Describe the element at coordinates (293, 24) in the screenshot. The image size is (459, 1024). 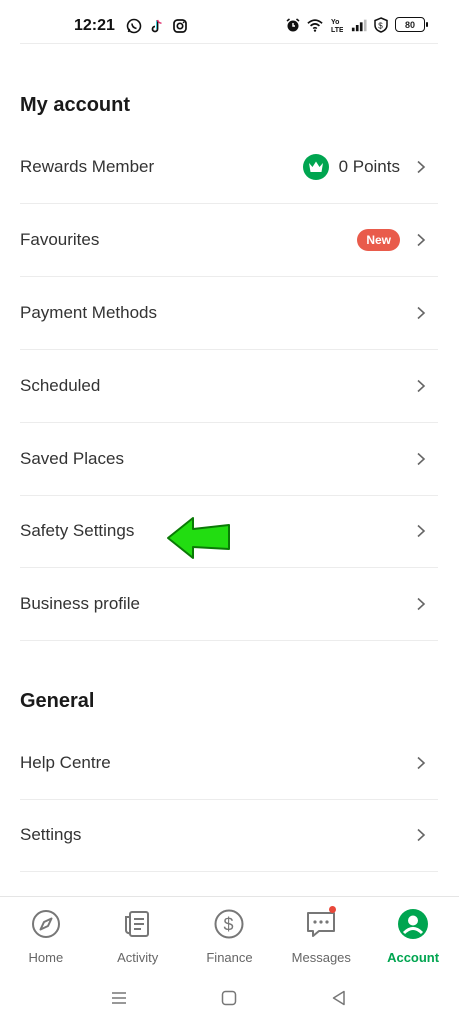
I see `alarm-icon` at that location.